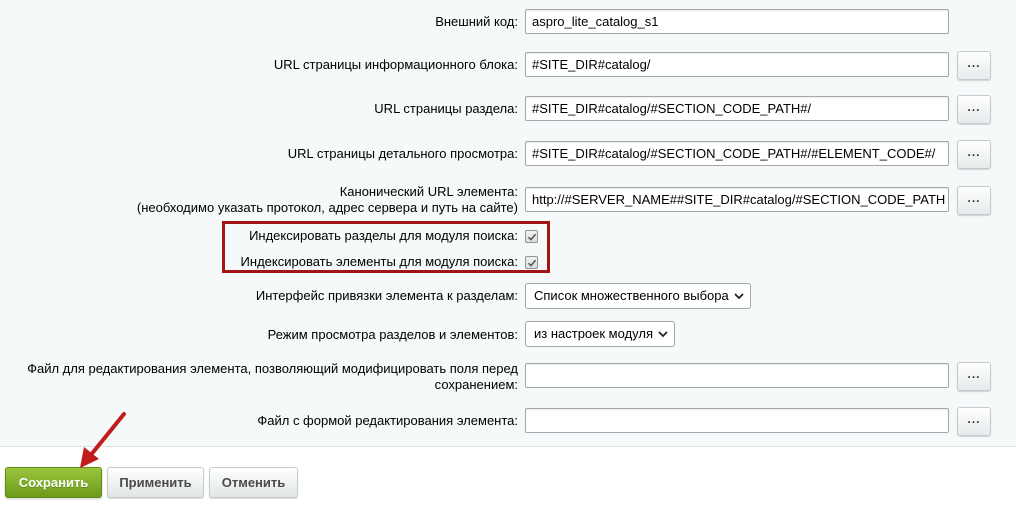  Describe the element at coordinates (392, 334) in the screenshot. I see `view-mode-label: Режим просмотра разделов и элементов:` at that location.